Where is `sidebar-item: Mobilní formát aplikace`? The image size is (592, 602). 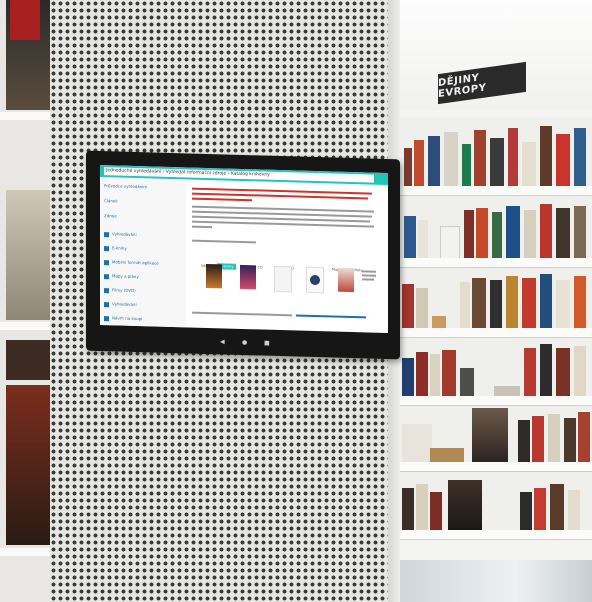 sidebar-item: Mobilní formát aplikace is located at coordinates (131, 262).